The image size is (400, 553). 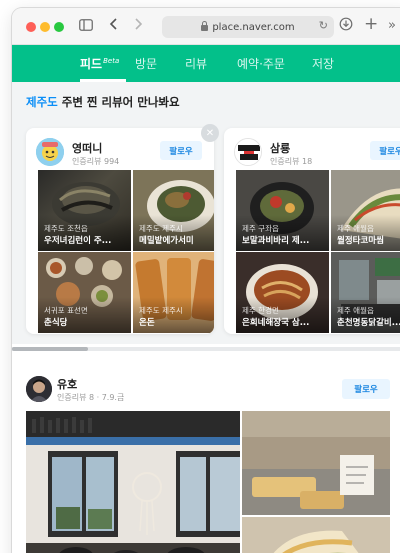 I want to click on minimize-window-button, so click(x=45, y=27).